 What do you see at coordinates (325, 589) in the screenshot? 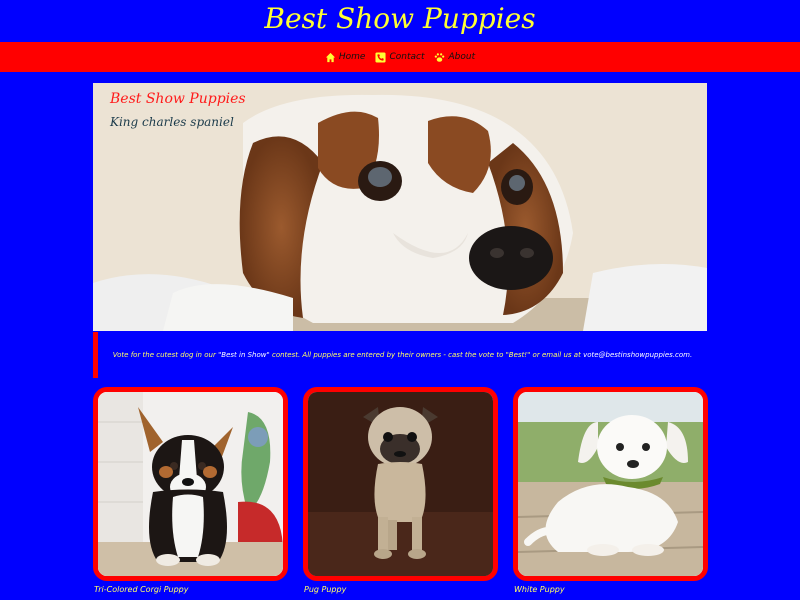
I see `card-caption-pug: Pug Puppy` at bounding box center [325, 589].